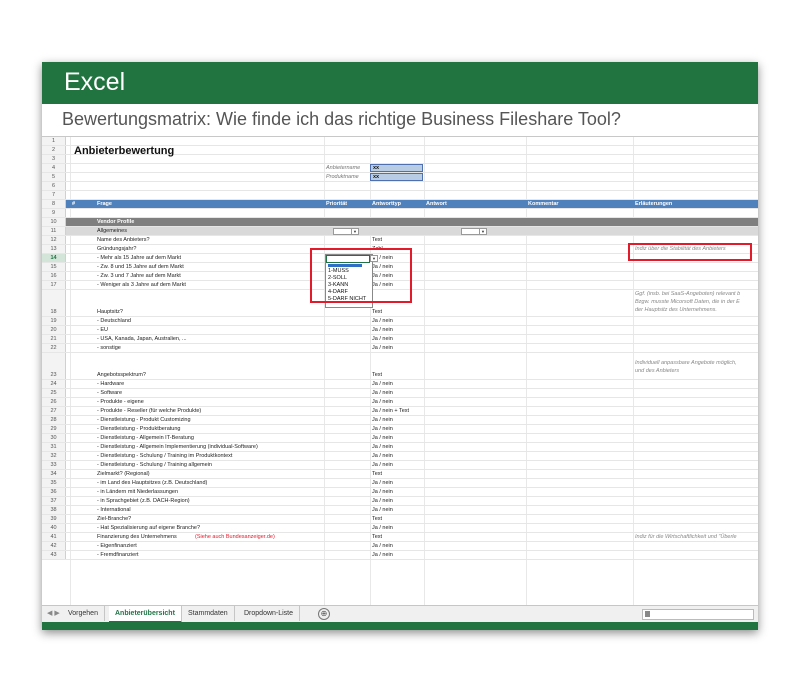 Image resolution: width=800 pixels, height=683 pixels. What do you see at coordinates (342, 177) in the screenshot?
I see `produktname-label: Produktname` at bounding box center [342, 177].